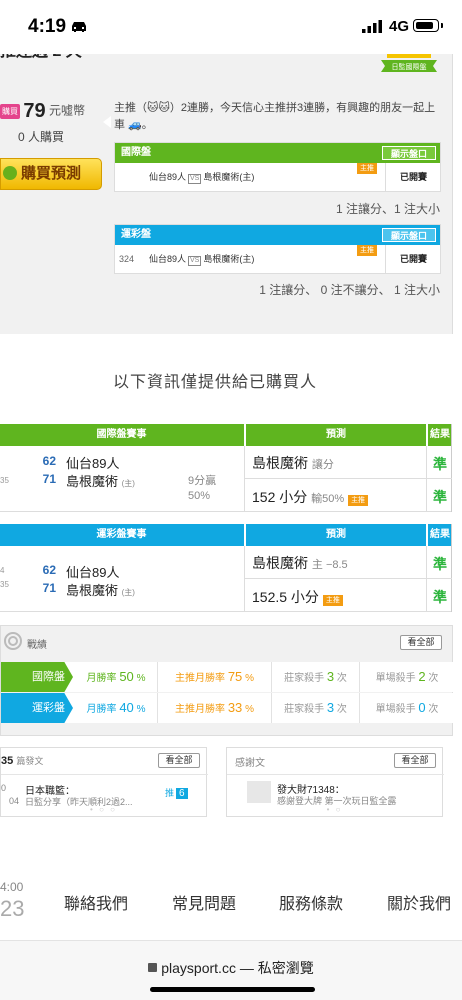 Image resolution: width=462 pixels, height=1000 pixels. Describe the element at coordinates (153, 967) in the screenshot. I see `lock-icon` at that location.